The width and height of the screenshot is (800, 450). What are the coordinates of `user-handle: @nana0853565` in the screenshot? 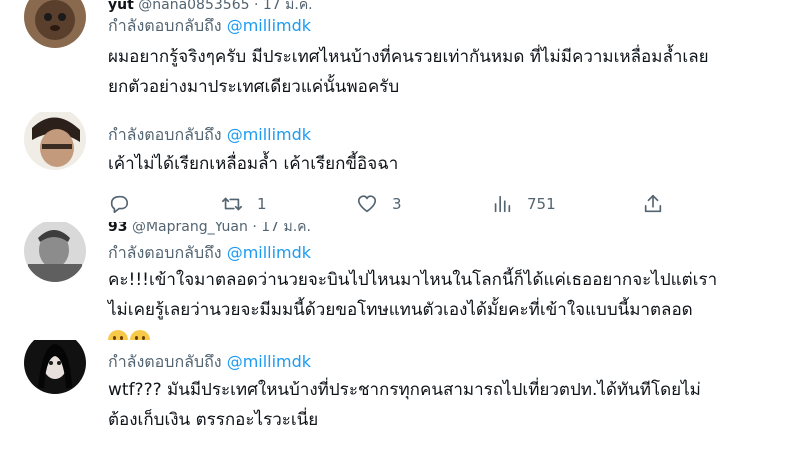 It's located at (193, 6).